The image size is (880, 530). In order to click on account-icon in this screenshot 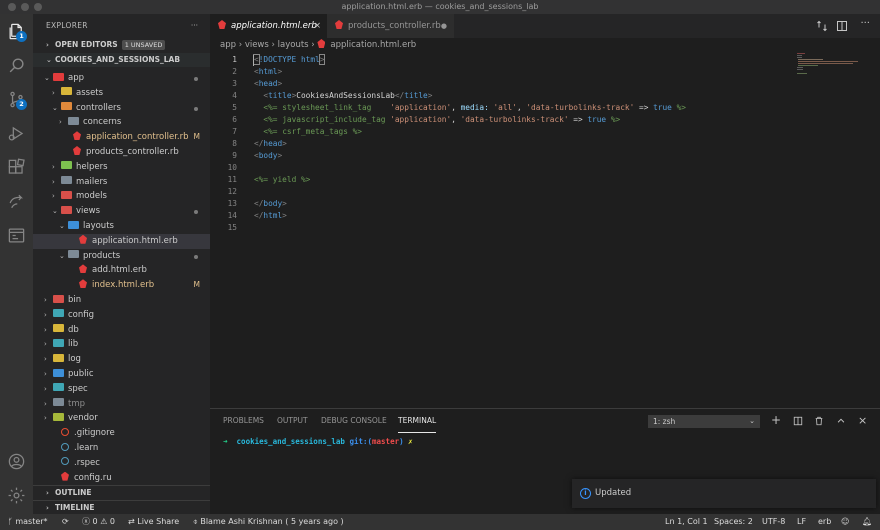, I will do `click(16, 461)`.